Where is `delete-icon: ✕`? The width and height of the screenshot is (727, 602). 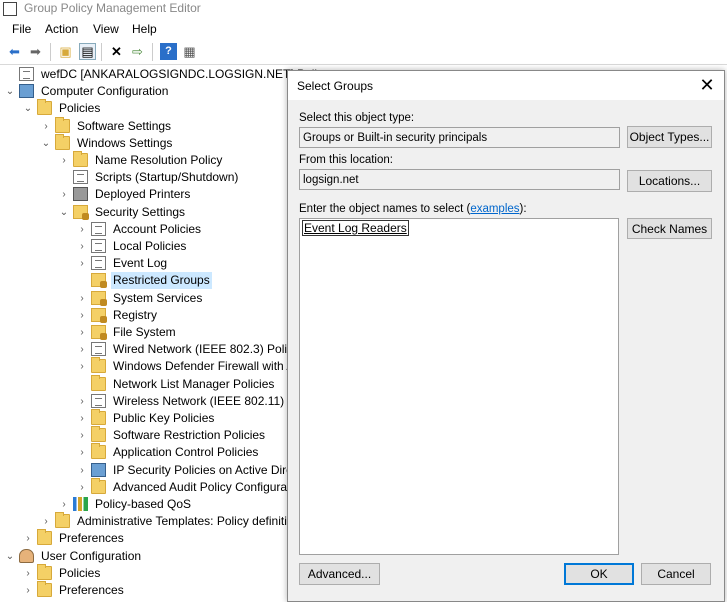 delete-icon: ✕ is located at coordinates (116, 51).